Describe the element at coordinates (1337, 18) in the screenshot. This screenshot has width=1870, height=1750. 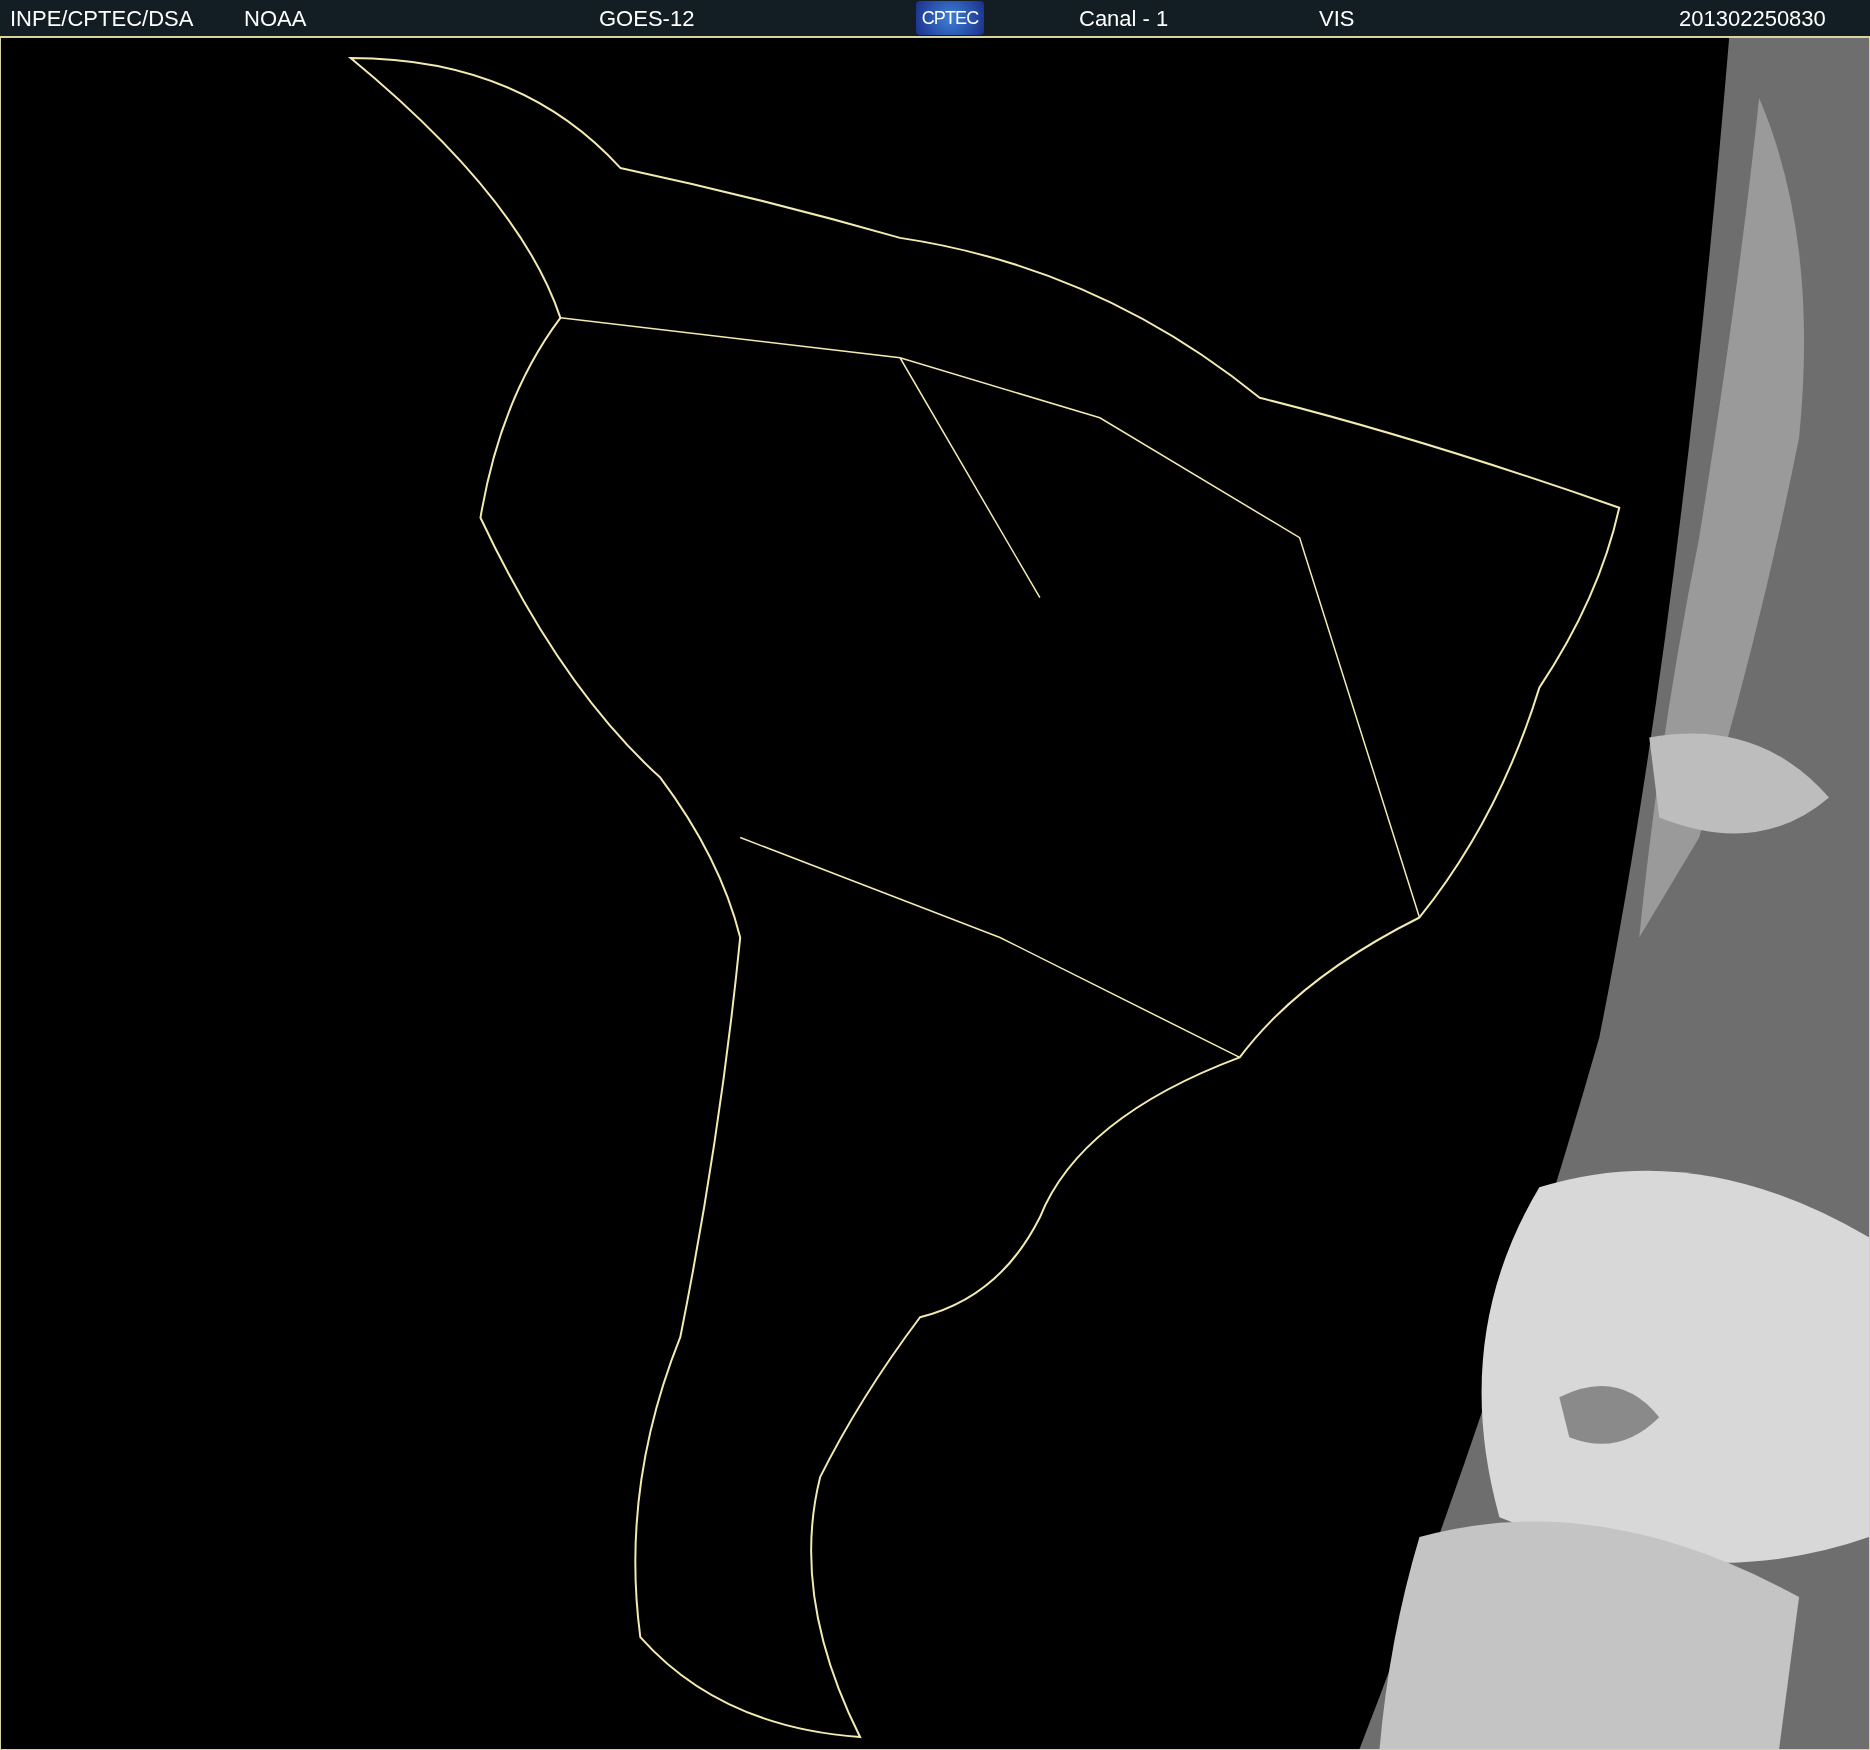
I see `band-label: VIS` at that location.